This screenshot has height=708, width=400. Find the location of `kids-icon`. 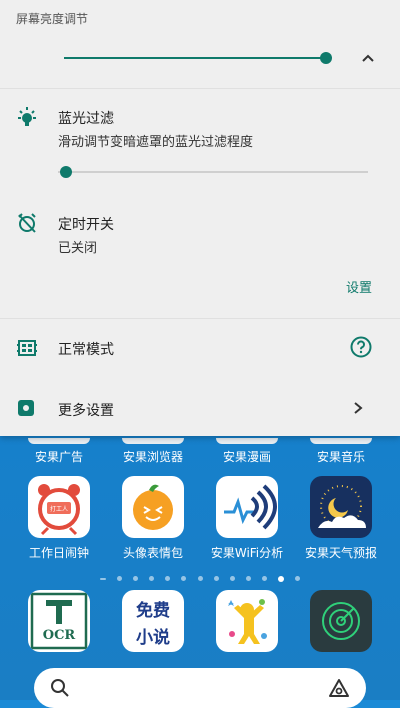

kids-icon is located at coordinates (247, 621).